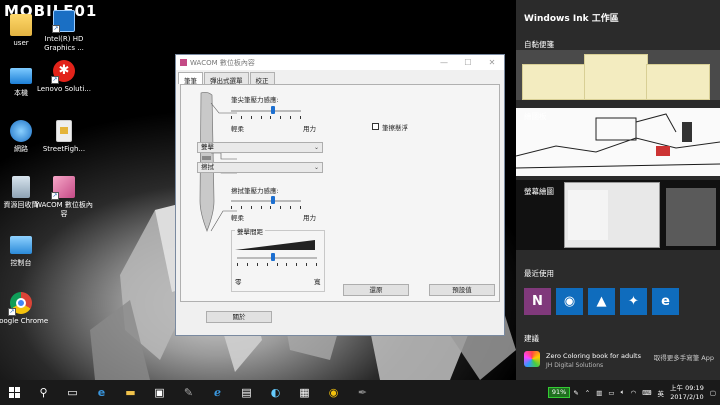 This screenshot has width=720, height=405. I want to click on photos-icon: ▲, so click(601, 301).